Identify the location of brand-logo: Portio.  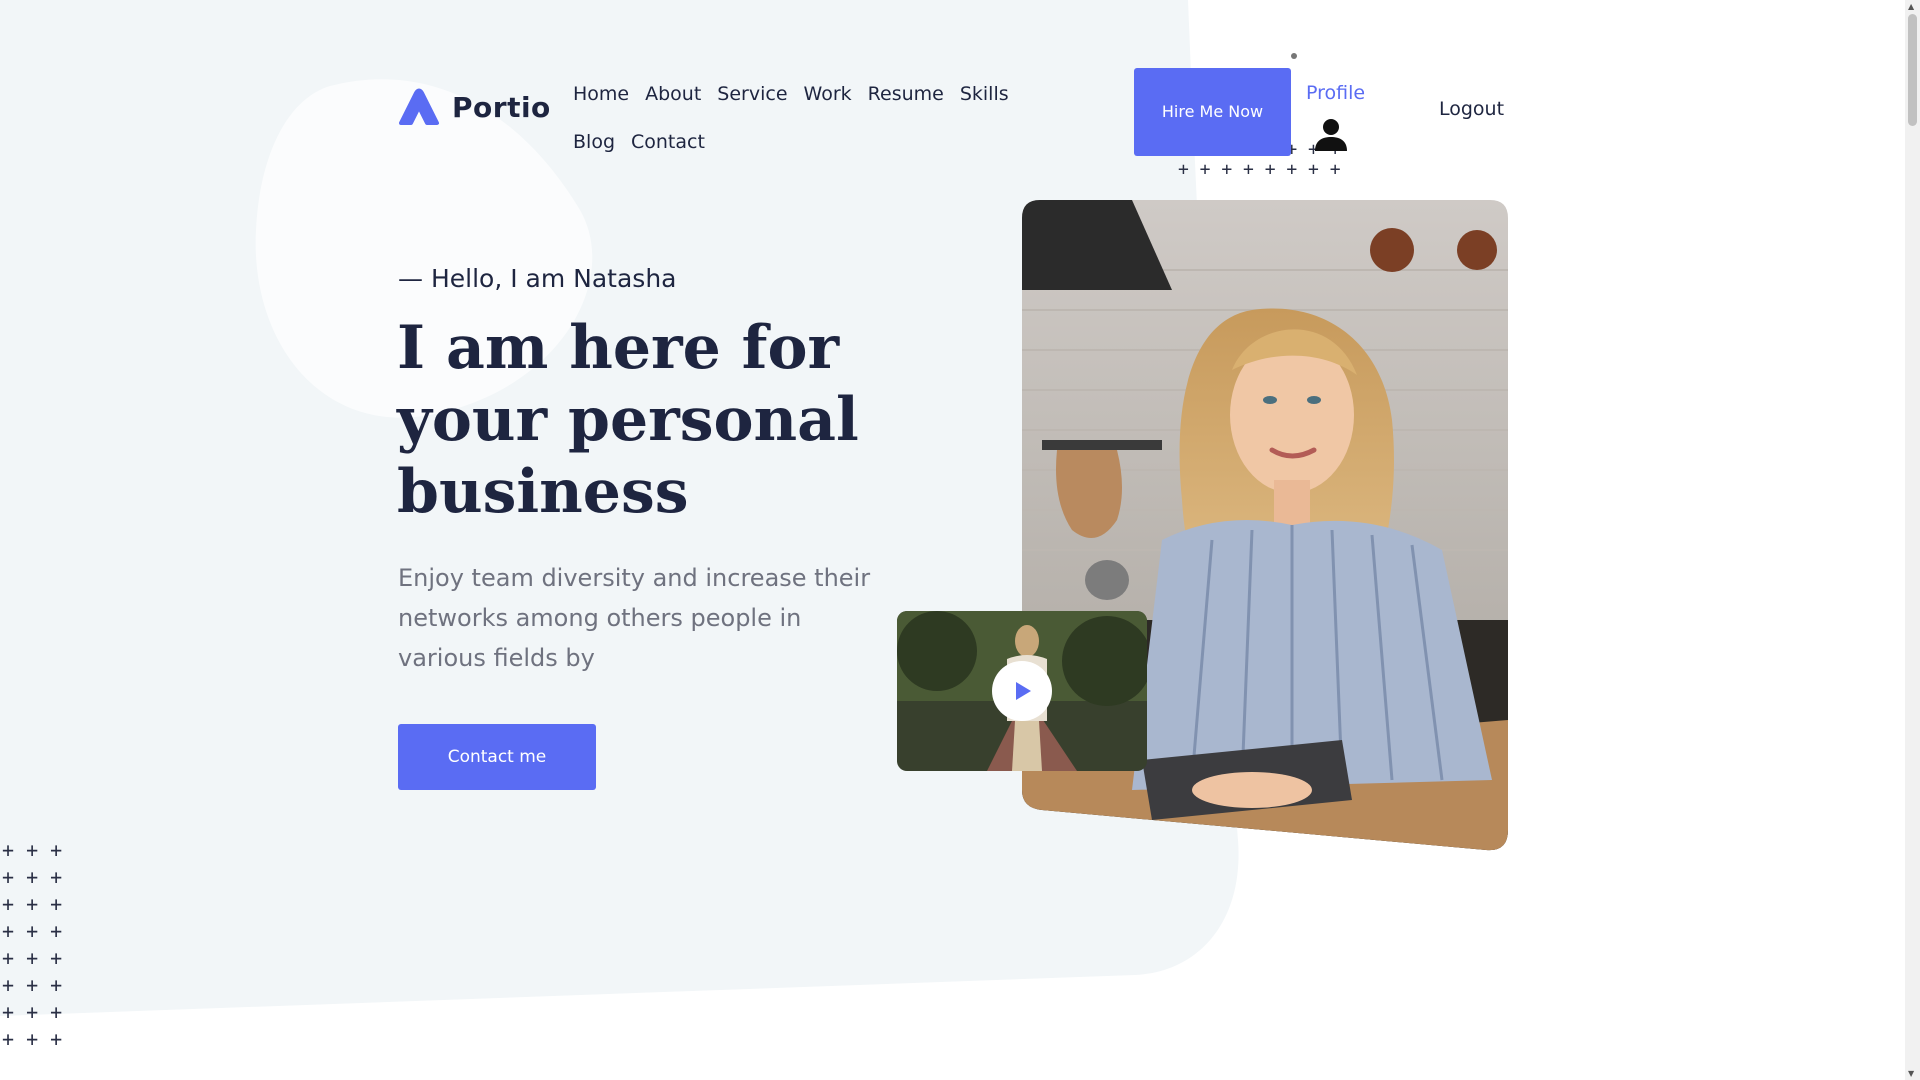
(474, 107).